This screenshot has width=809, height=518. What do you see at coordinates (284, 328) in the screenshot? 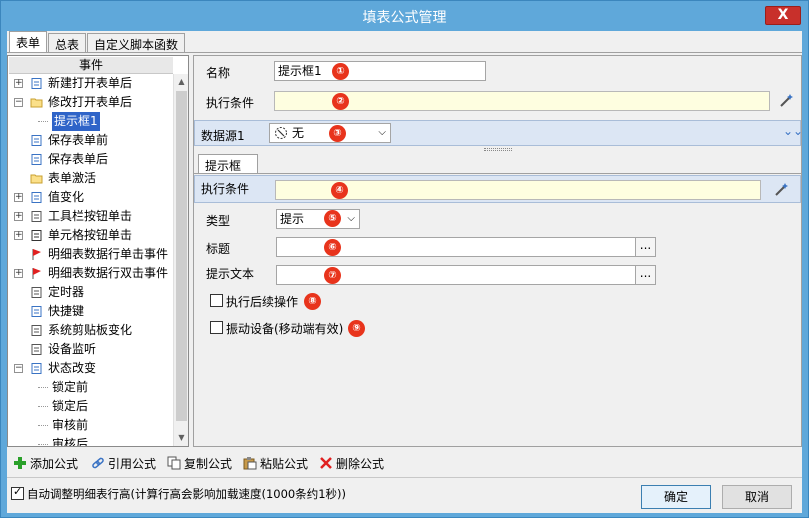
I see `vibrate-label: 振动设备(移动端有效)` at bounding box center [284, 328].